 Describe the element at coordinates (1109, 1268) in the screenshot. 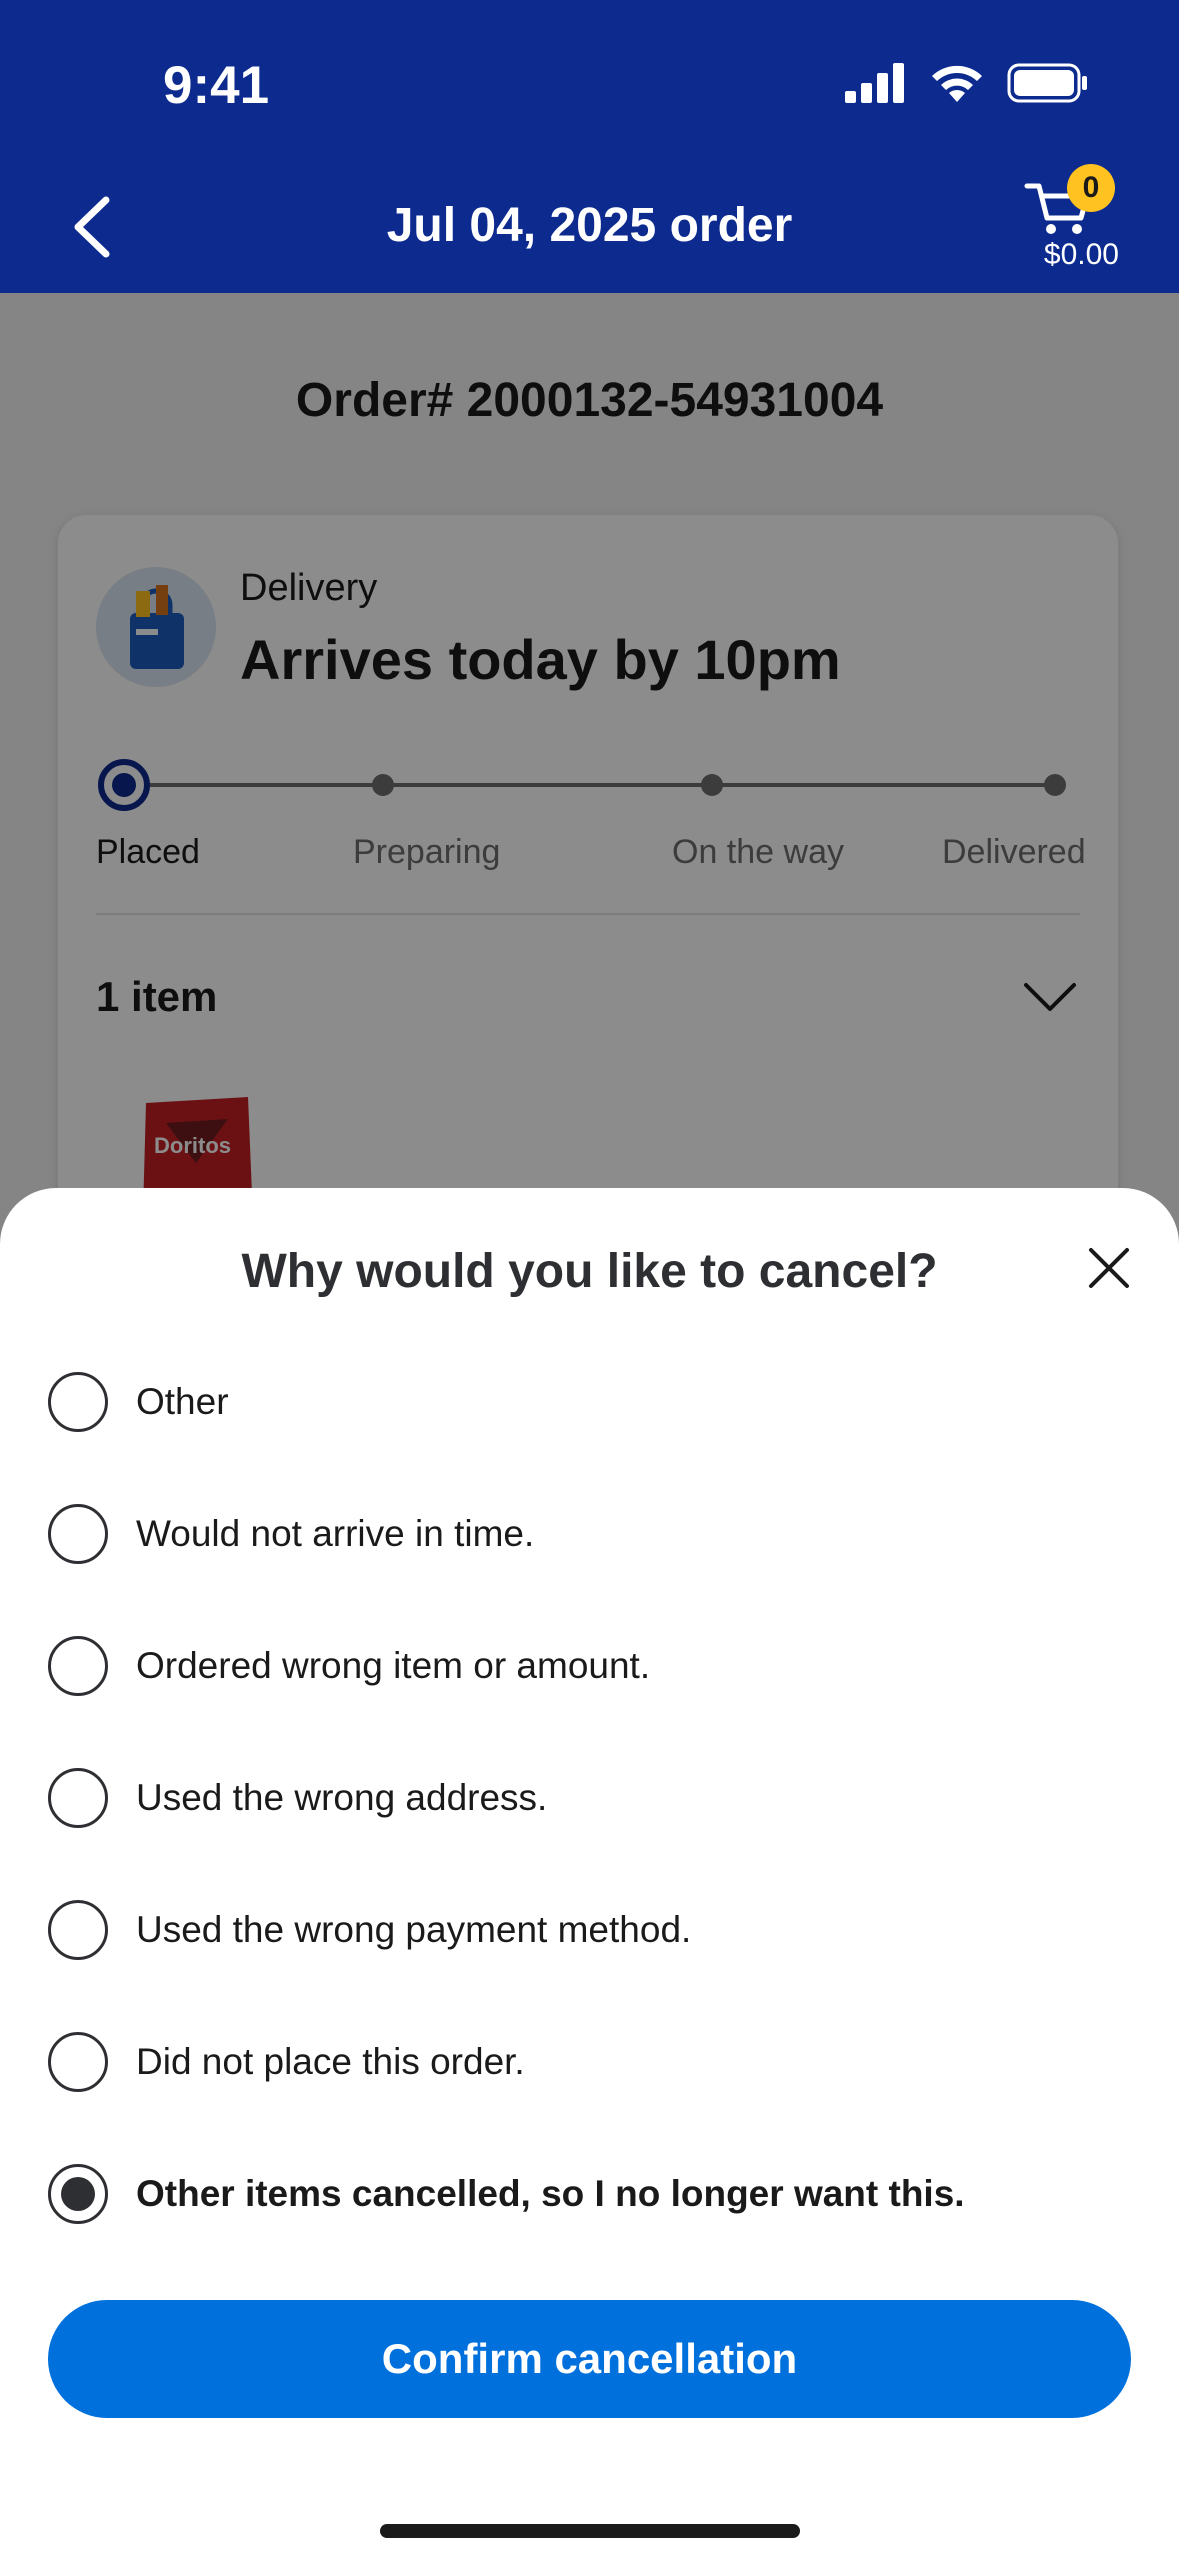

I see `close-icon` at that location.